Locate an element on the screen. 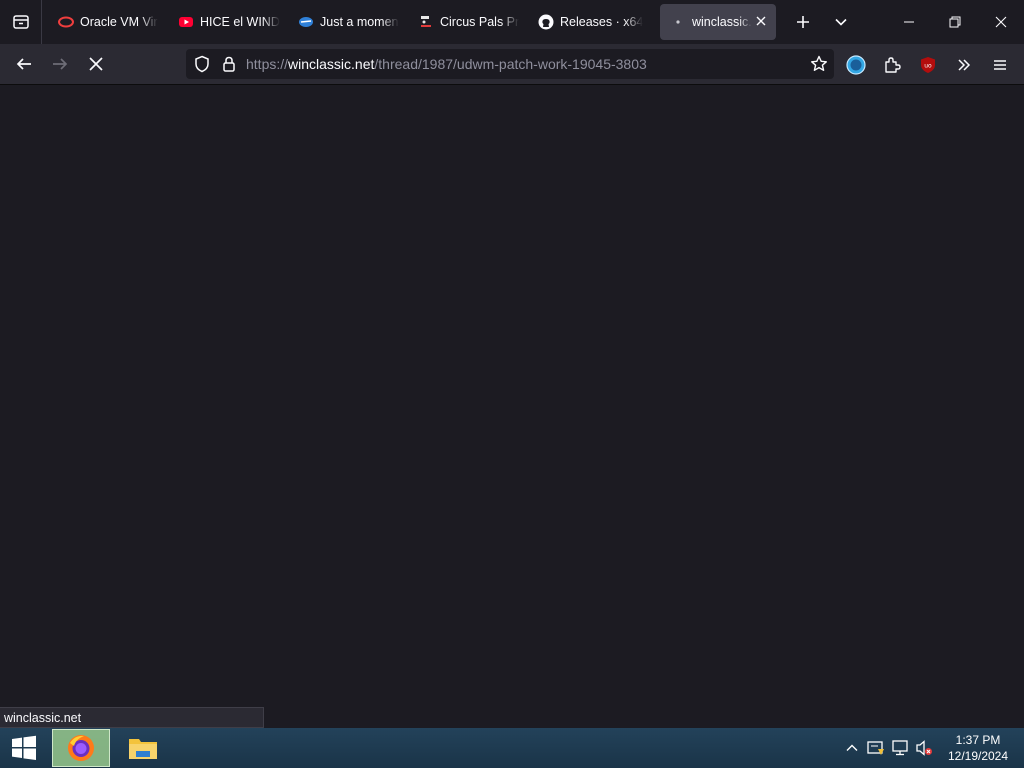 The height and width of the screenshot is (768, 1024). plus-icon is located at coordinates (803, 22).